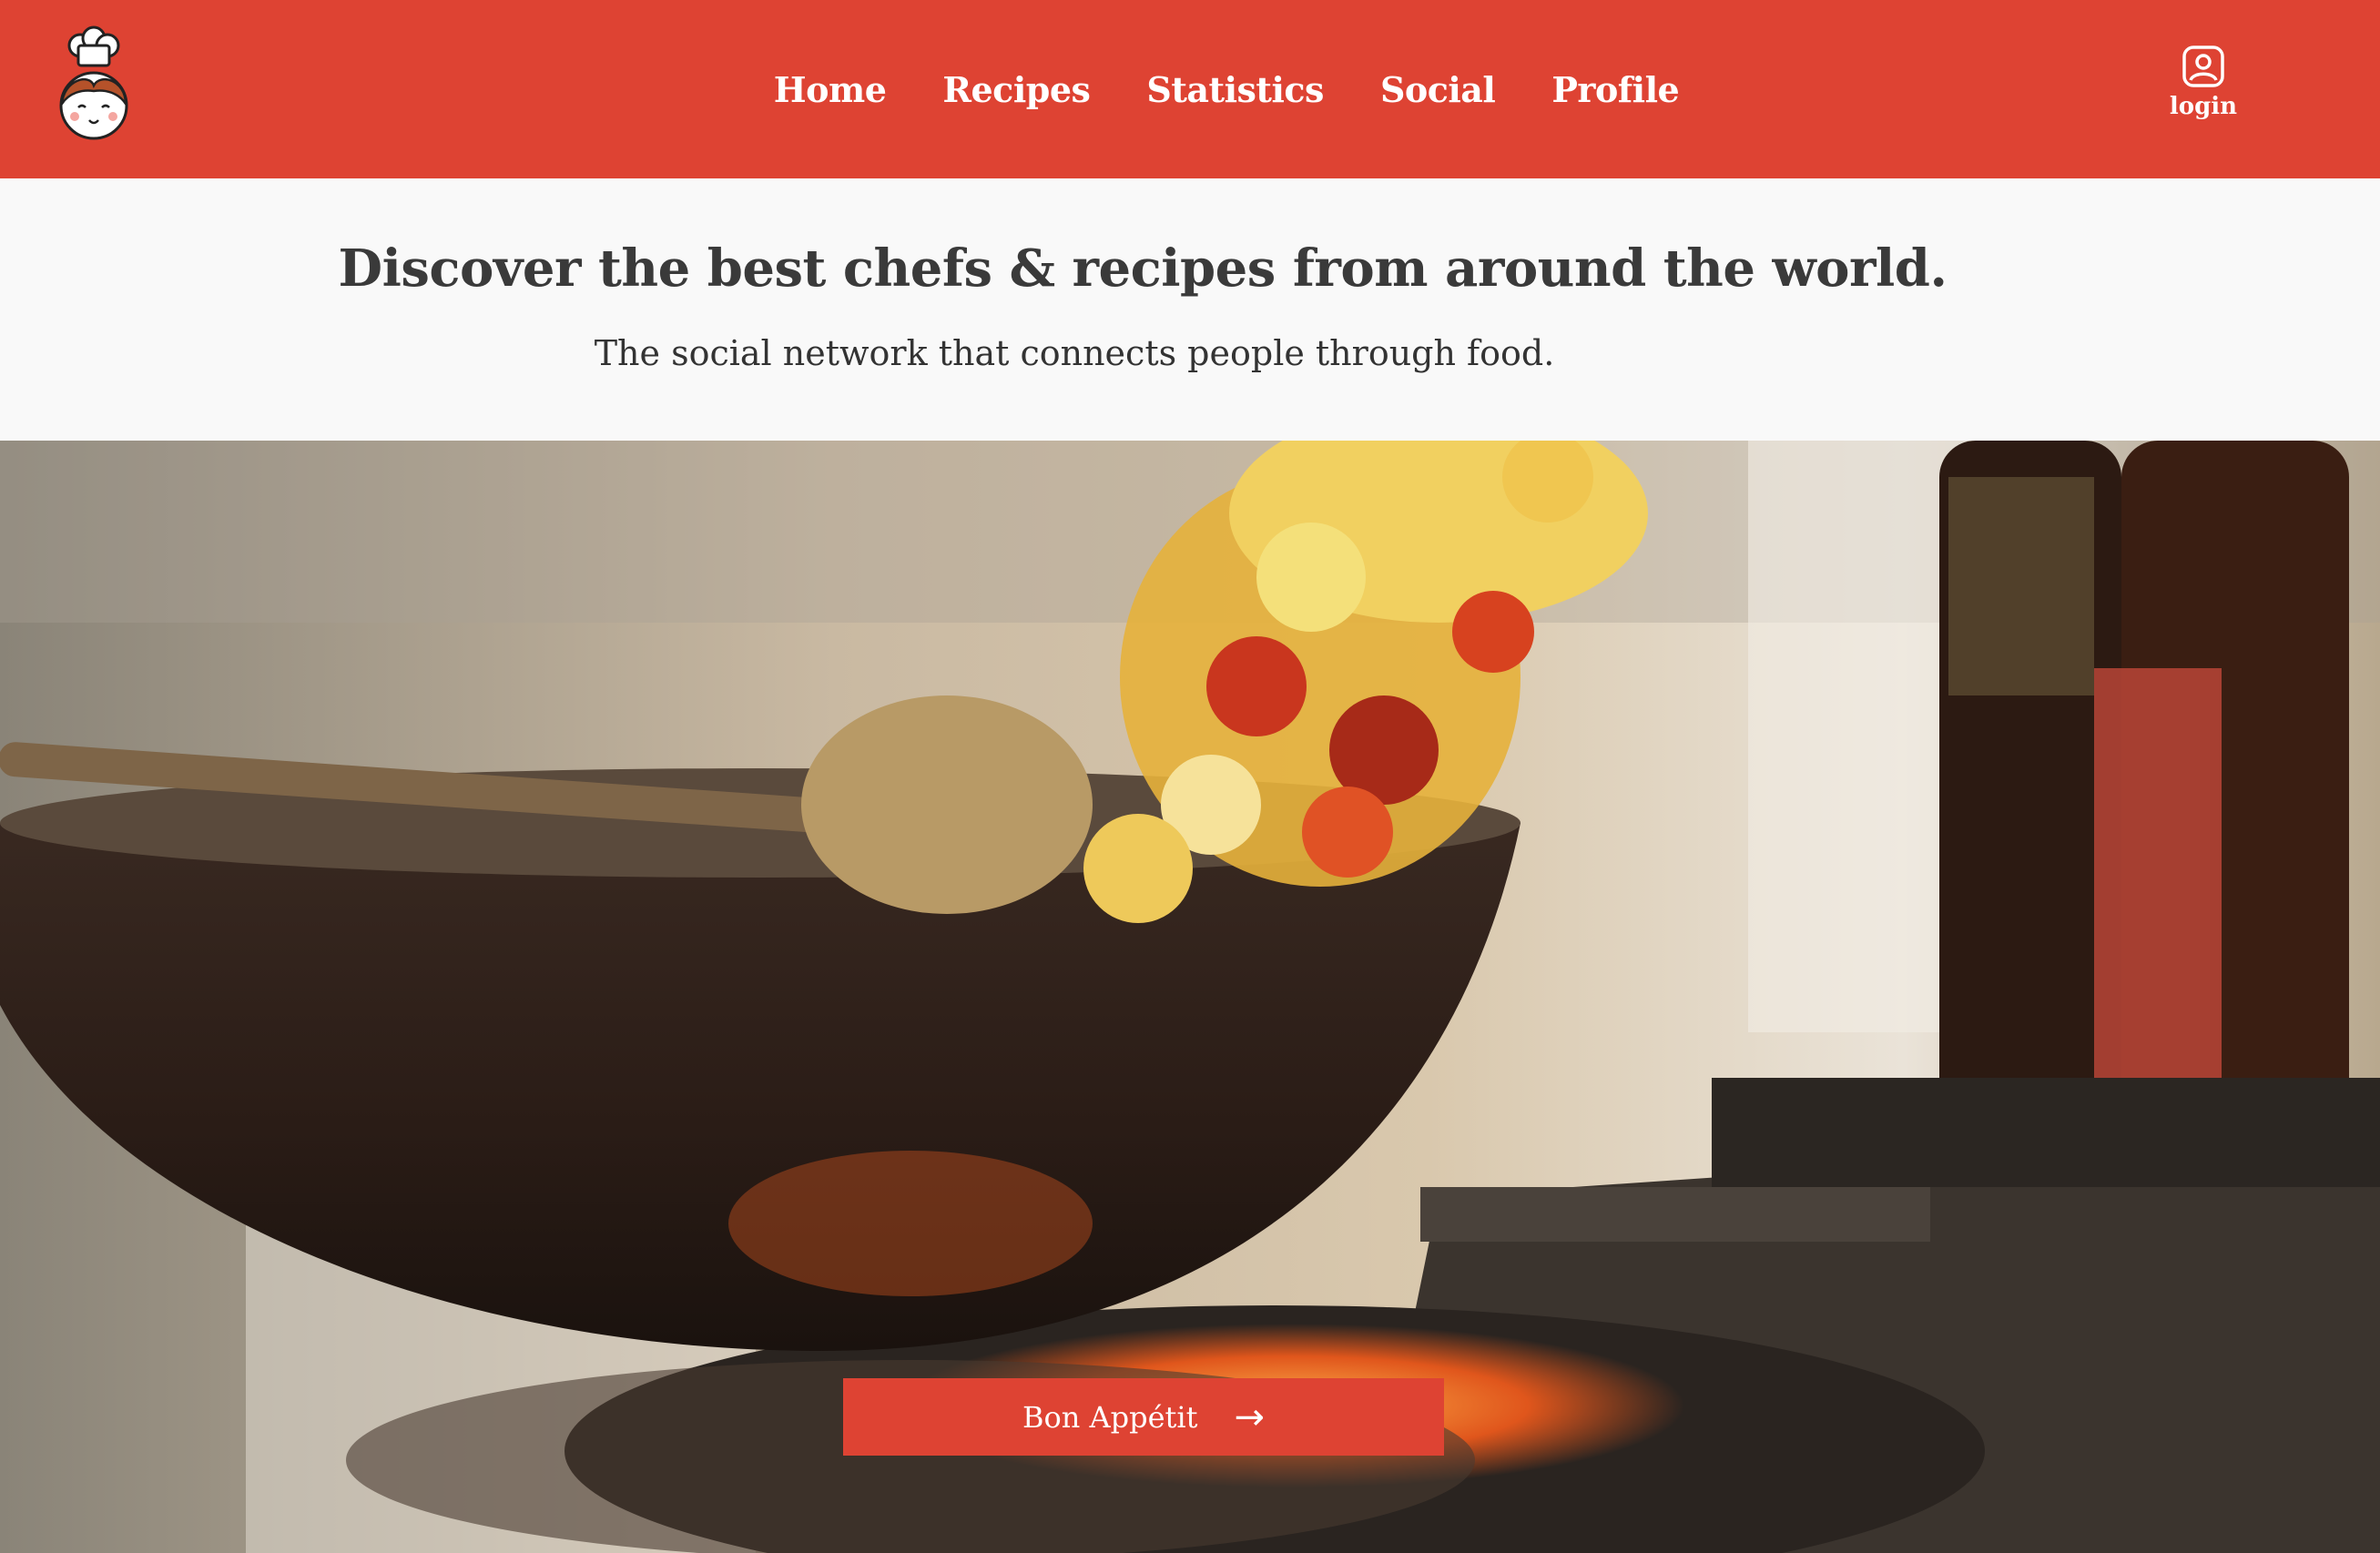 Image resolution: width=2380 pixels, height=1553 pixels. I want to click on main-nav: Home Recipes Statistics Social Profile, so click(1190, 89).